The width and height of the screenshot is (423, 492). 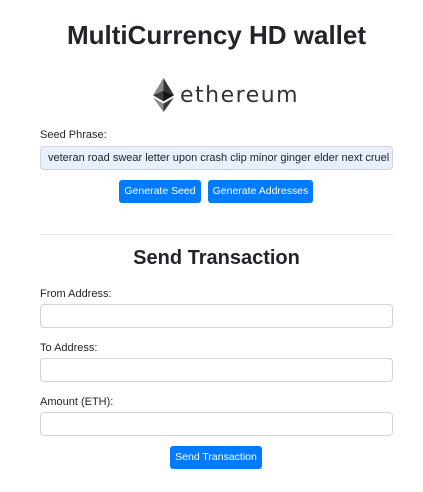 What do you see at coordinates (76, 294) in the screenshot?
I see `from-address-label: From Address:` at bounding box center [76, 294].